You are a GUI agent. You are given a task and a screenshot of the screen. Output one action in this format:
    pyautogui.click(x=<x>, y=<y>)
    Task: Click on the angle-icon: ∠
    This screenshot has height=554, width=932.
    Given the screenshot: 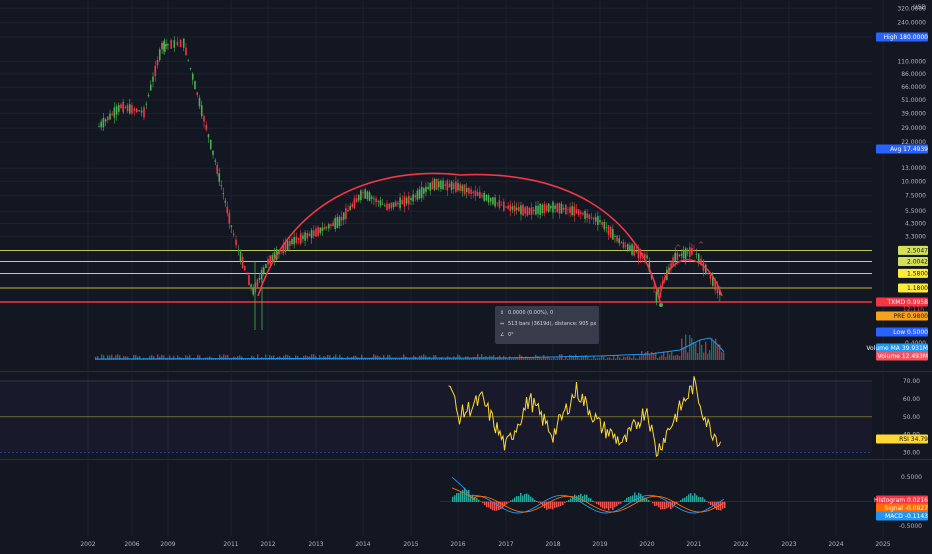 What is the action you would take?
    pyautogui.click(x=504, y=335)
    